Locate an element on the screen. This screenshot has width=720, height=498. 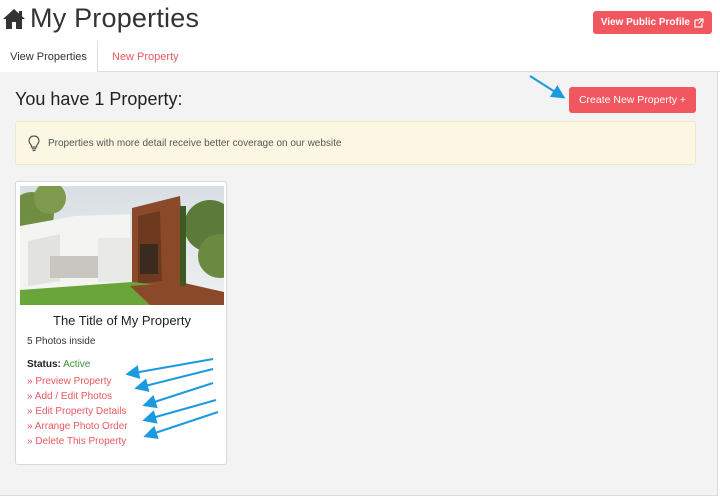
tab-view-properties-label: View Properties is located at coordinates (48, 56).